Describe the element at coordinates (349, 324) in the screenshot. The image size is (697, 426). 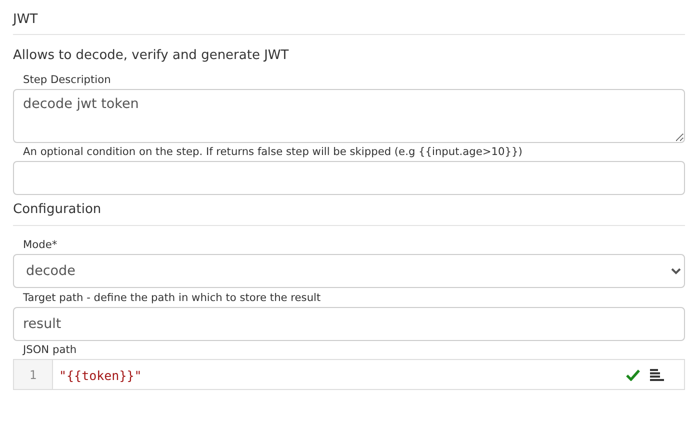
I see `target-path-input-field: result` at that location.